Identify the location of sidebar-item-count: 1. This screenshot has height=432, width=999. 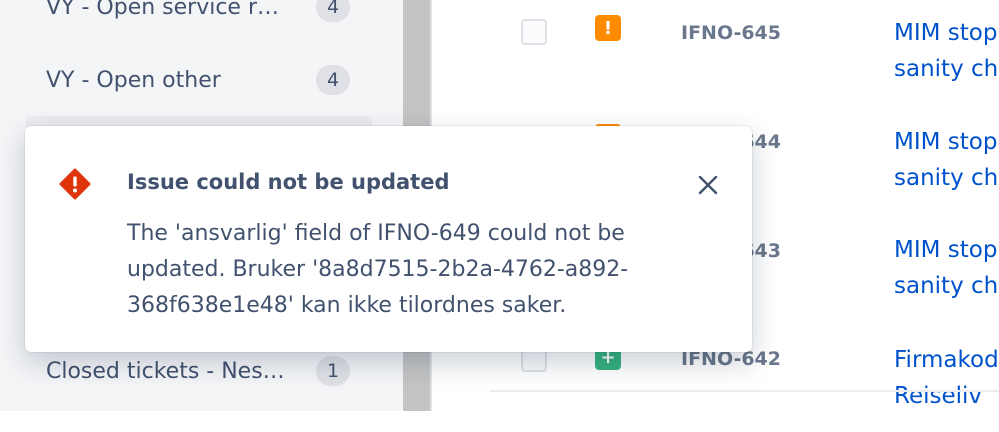
(333, 371).